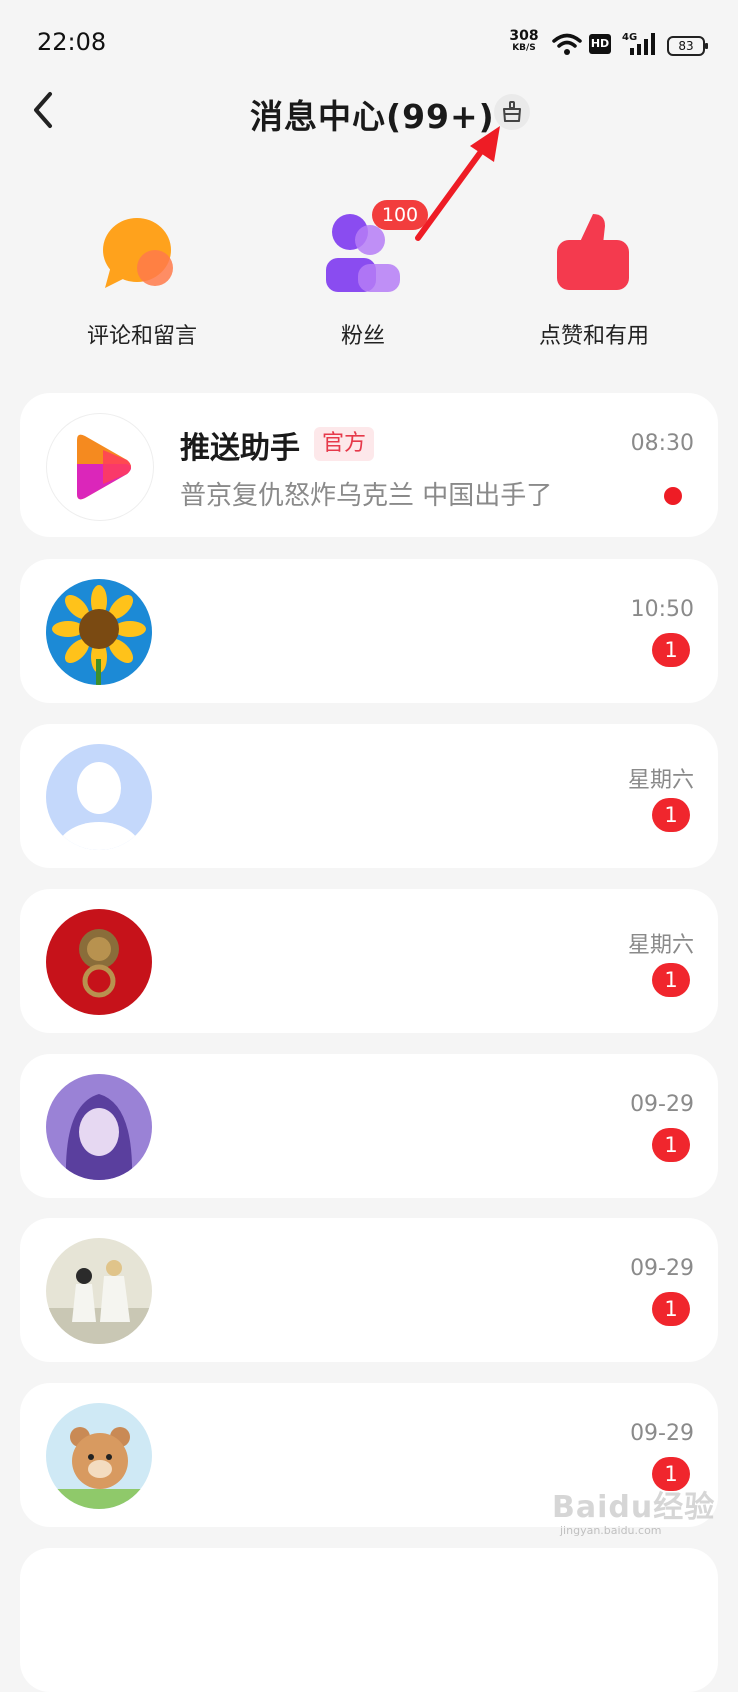 This screenshot has height=1692, width=738. What do you see at coordinates (400, 215) in the screenshot?
I see `fans-badge: 100` at bounding box center [400, 215].